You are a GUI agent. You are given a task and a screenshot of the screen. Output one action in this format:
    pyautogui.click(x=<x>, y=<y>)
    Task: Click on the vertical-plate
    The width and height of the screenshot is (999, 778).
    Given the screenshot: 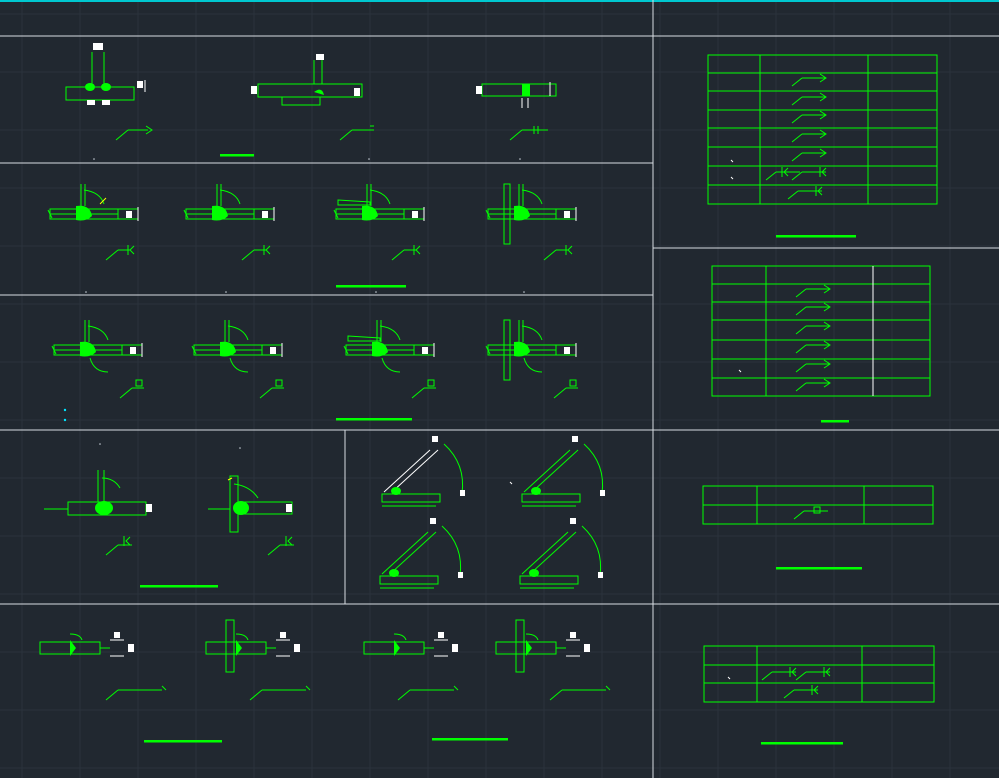 What is the action you would take?
    pyautogui.click(x=520, y=646)
    